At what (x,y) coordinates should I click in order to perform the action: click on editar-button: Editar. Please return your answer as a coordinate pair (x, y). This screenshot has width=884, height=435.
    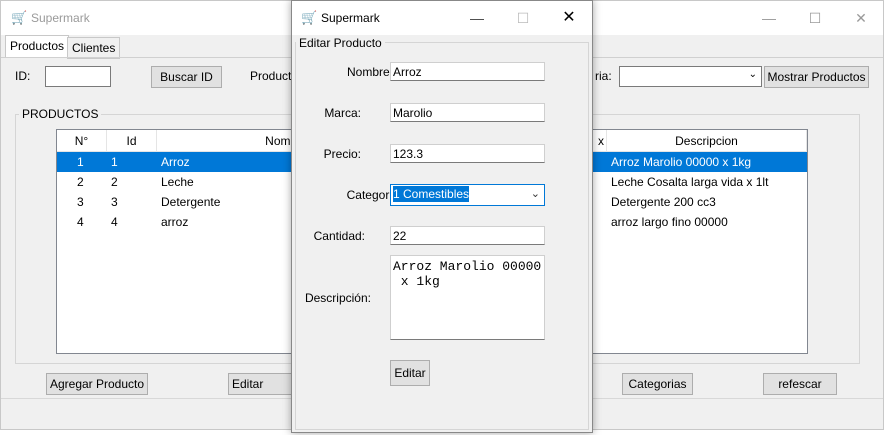
    Looking at the image, I should click on (410, 373).